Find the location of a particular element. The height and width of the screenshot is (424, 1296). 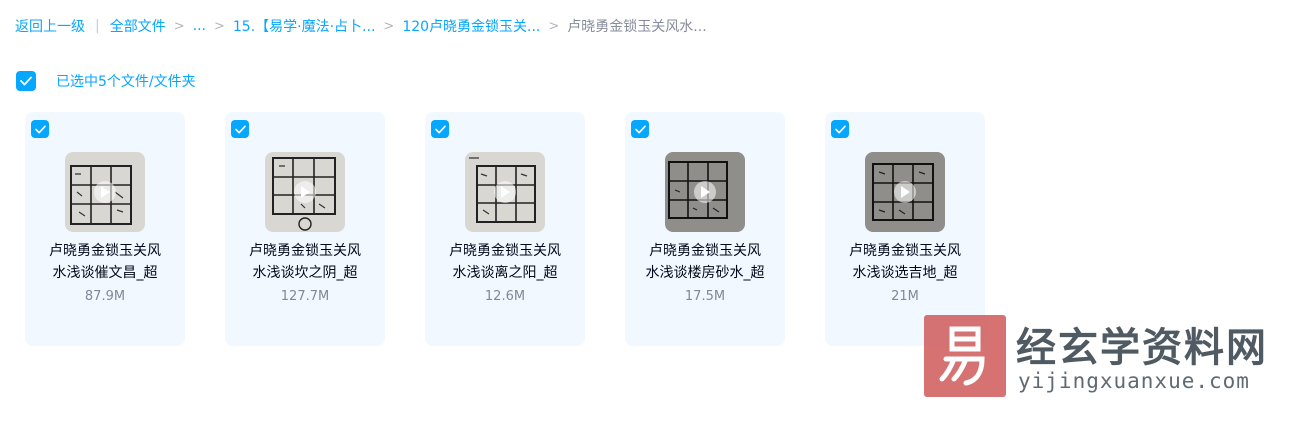

file-name-line: 水浅谈坎之阴_超 is located at coordinates (305, 273).